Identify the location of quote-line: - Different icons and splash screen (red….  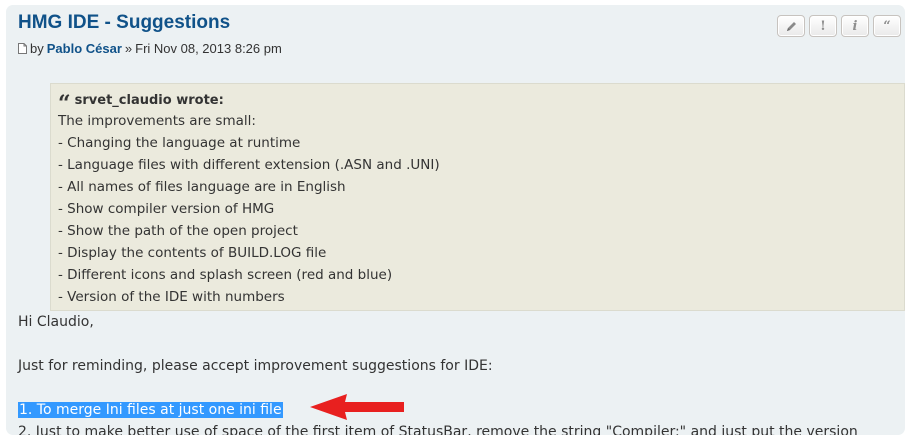
(225, 275).